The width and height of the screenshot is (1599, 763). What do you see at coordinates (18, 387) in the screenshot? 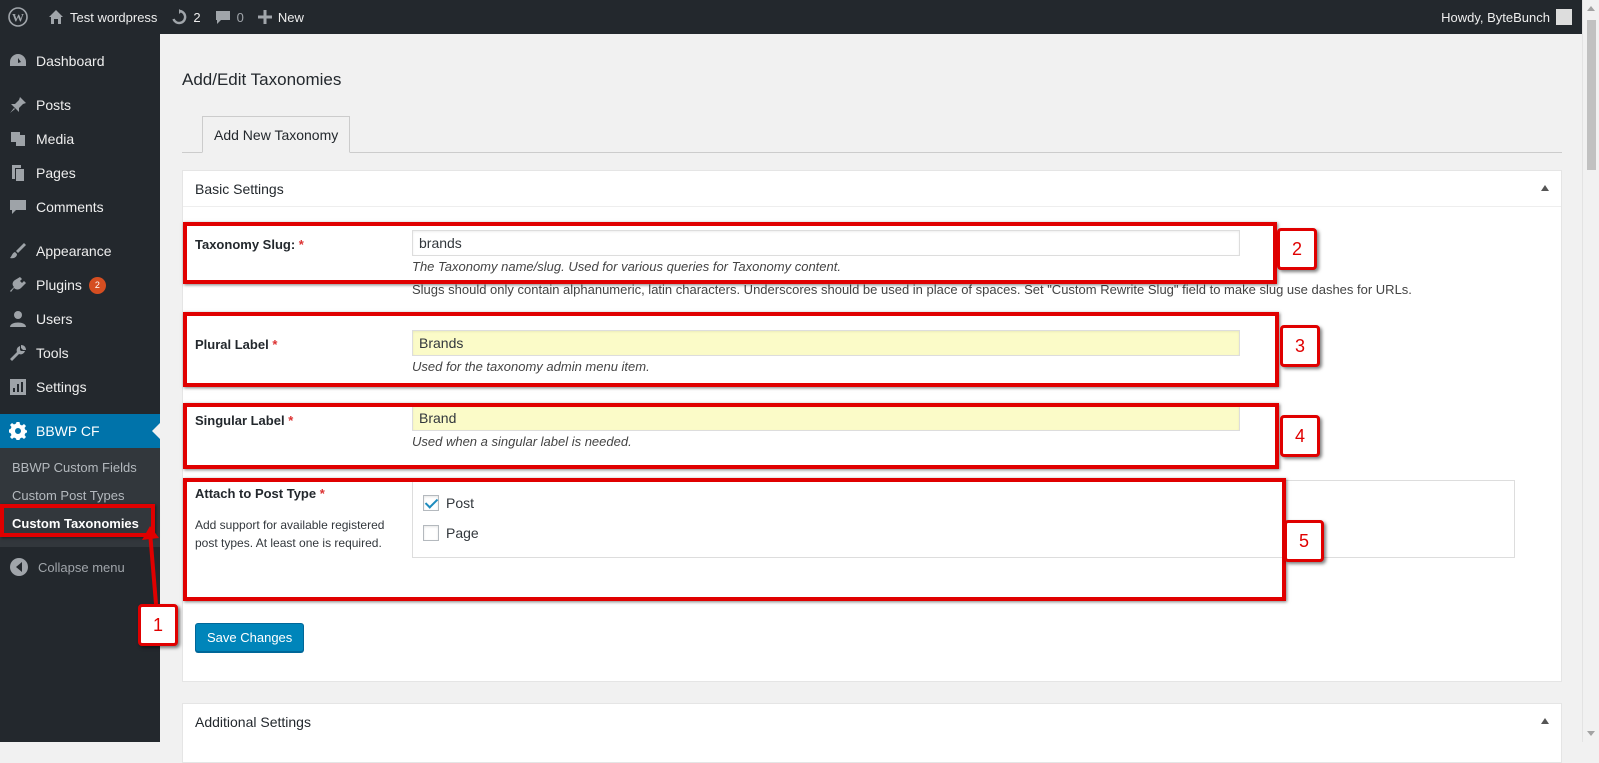
I see `settings-icon` at bounding box center [18, 387].